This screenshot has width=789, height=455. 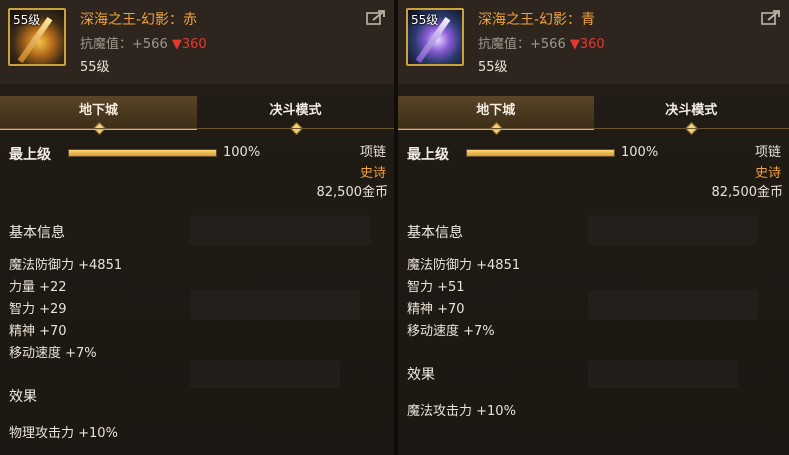 What do you see at coordinates (38, 287) in the screenshot?
I see `stat-item: 力量 +22` at bounding box center [38, 287].